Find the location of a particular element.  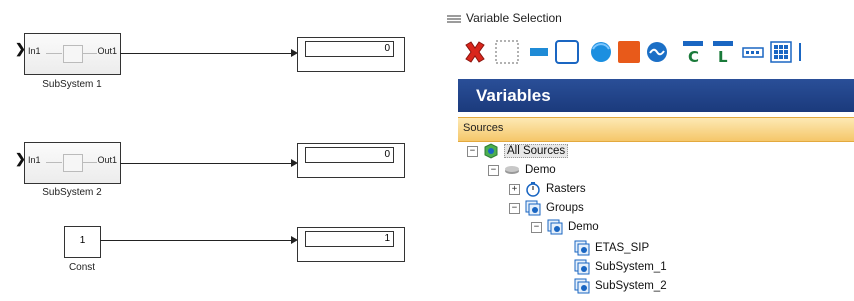

tree-label: Groups is located at coordinates (565, 208).